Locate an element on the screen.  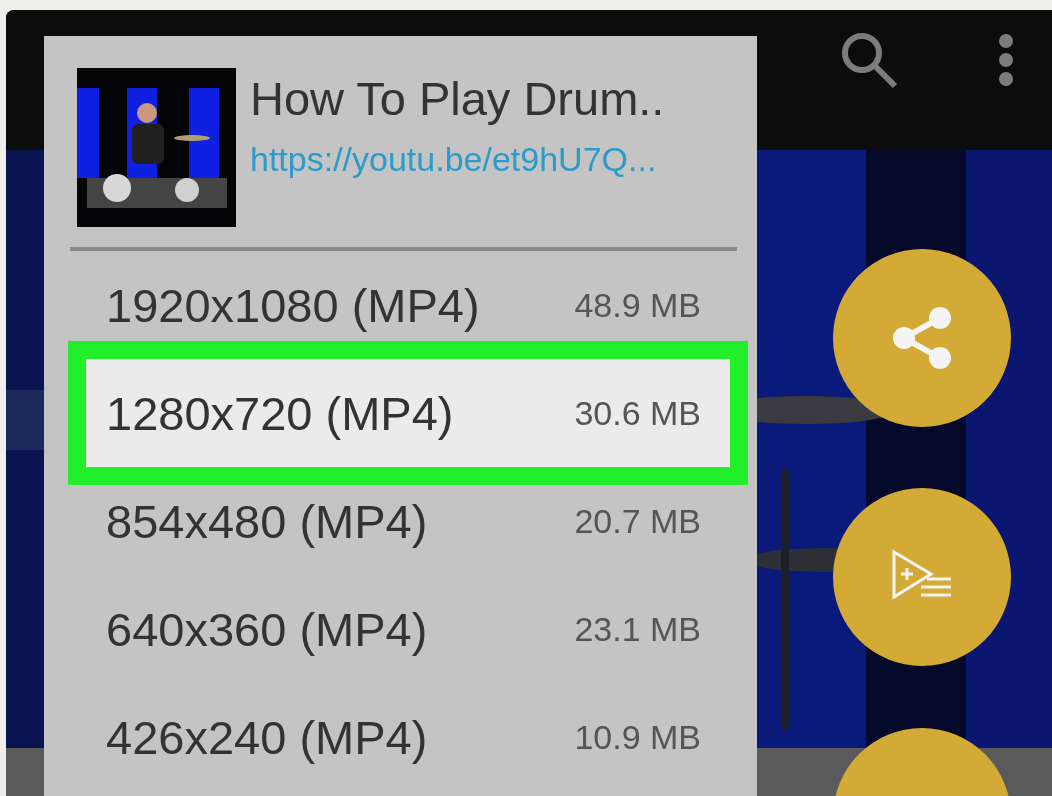
file-size: 20.7 MB is located at coordinates (637, 521).